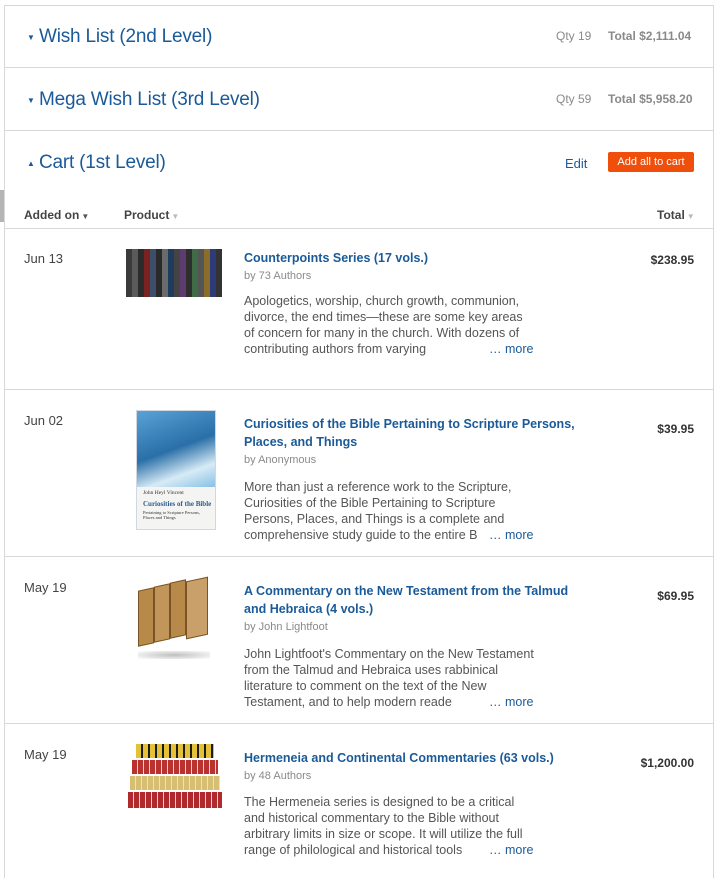  Describe the element at coordinates (414, 258) in the screenshot. I see `product-title: Counterpoints Series (17 vols.)` at that location.